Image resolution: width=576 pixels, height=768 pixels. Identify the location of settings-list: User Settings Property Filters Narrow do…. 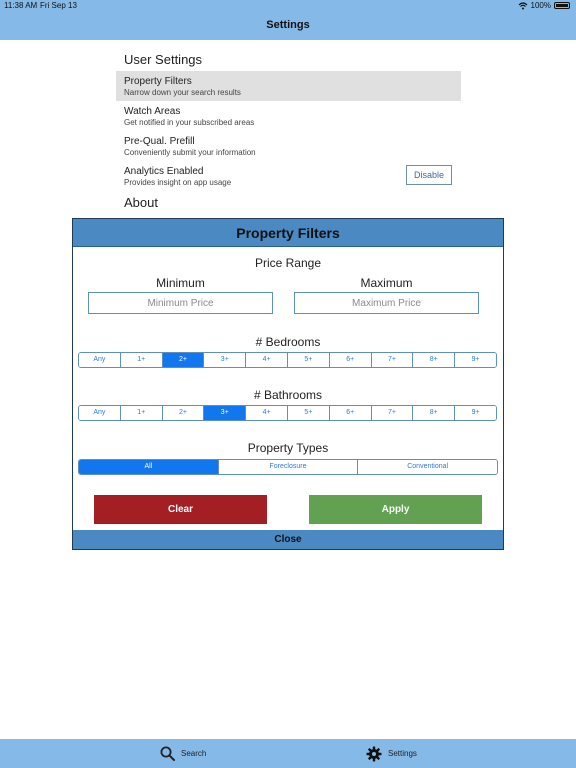
(288, 130).